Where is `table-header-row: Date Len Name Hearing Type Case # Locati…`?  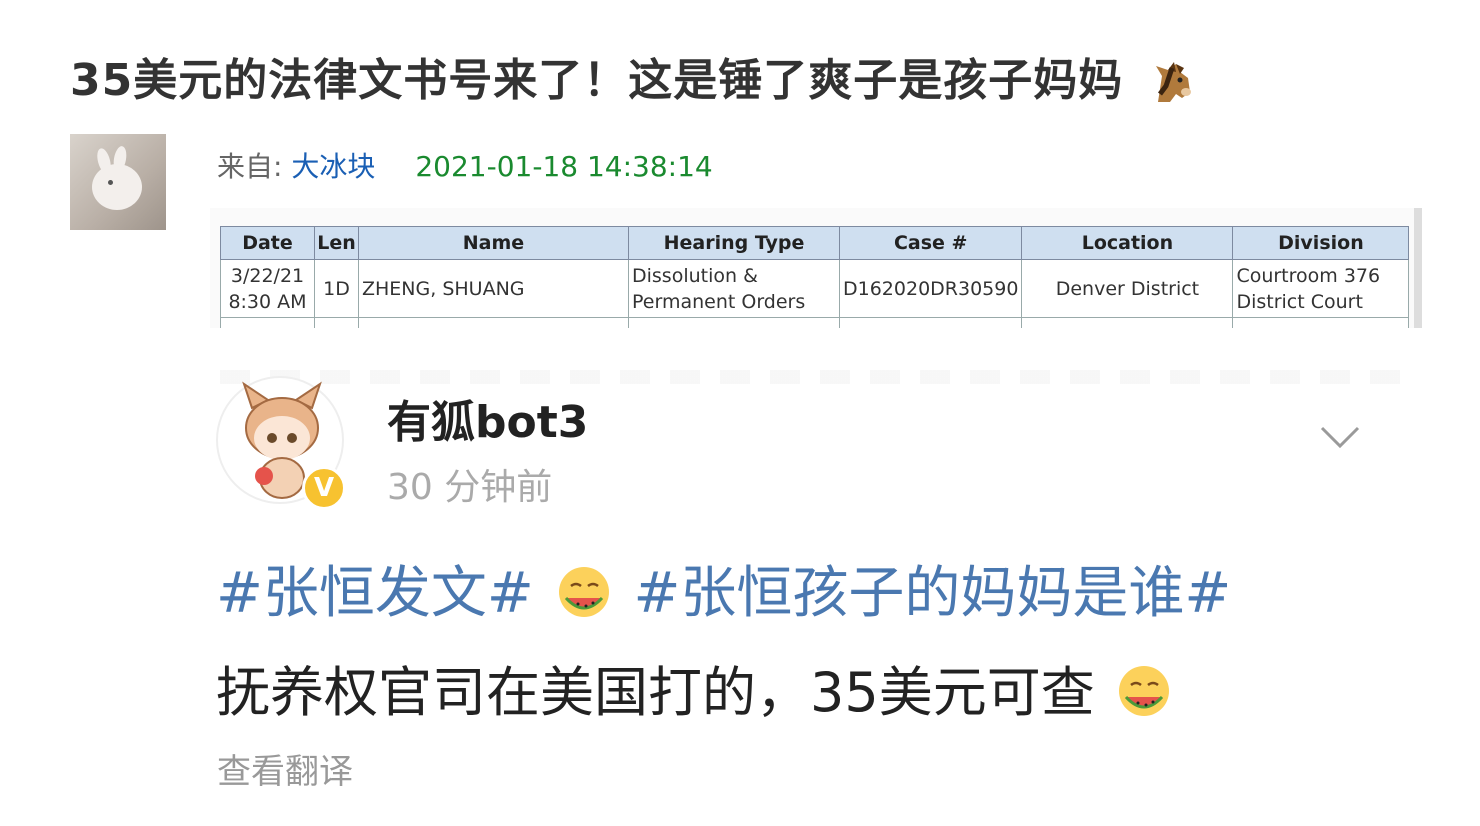 table-header-row: Date Len Name Hearing Type Case # Locati… is located at coordinates (815, 243).